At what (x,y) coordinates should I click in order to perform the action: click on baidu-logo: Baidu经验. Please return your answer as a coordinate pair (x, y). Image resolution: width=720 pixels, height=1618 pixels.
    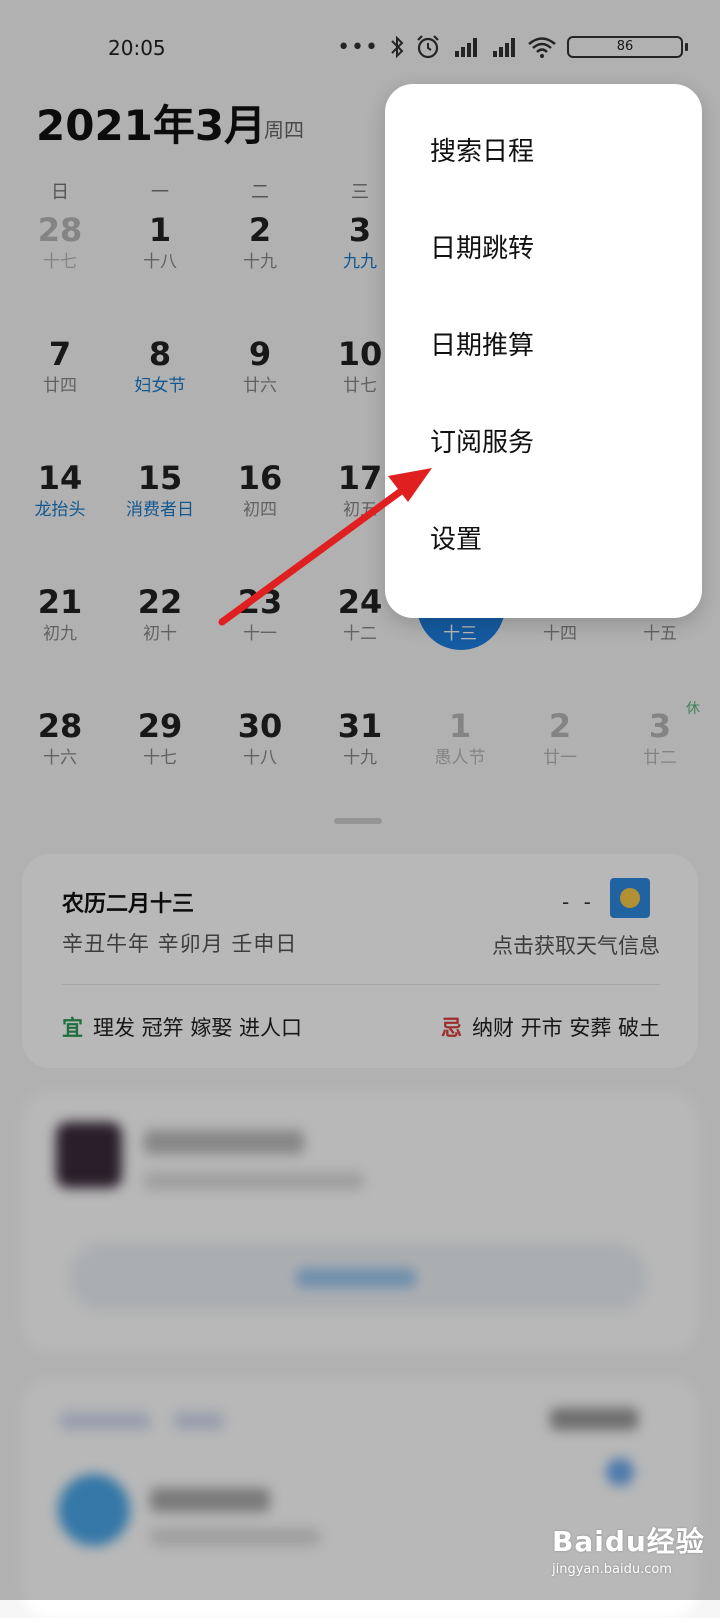
    Looking at the image, I should click on (628, 1541).